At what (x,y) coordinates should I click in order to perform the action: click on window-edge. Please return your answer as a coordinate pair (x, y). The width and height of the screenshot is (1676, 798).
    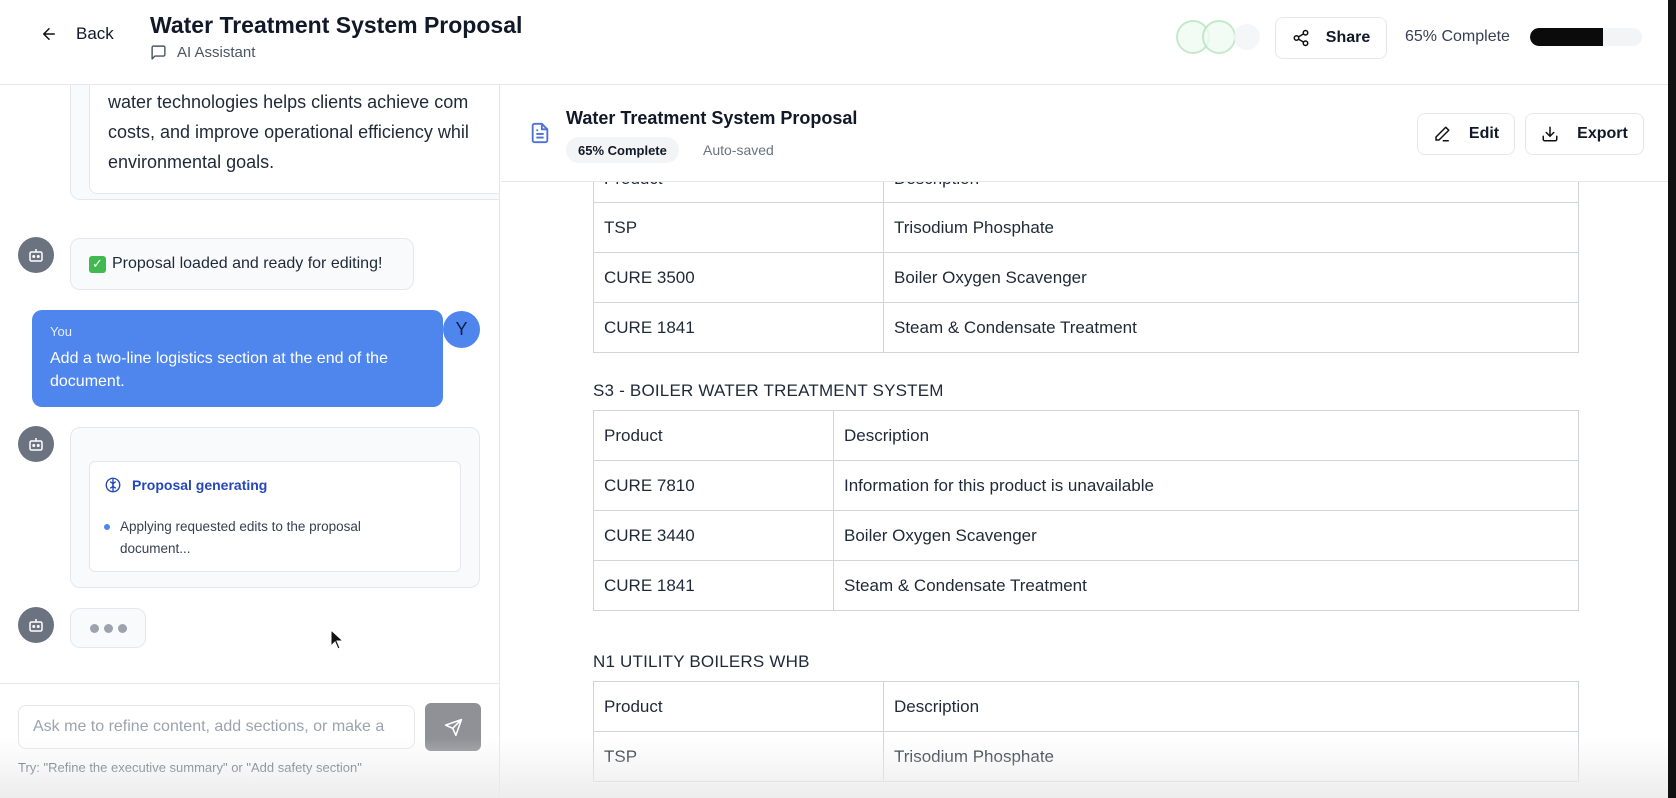
    Looking at the image, I should click on (1672, 399).